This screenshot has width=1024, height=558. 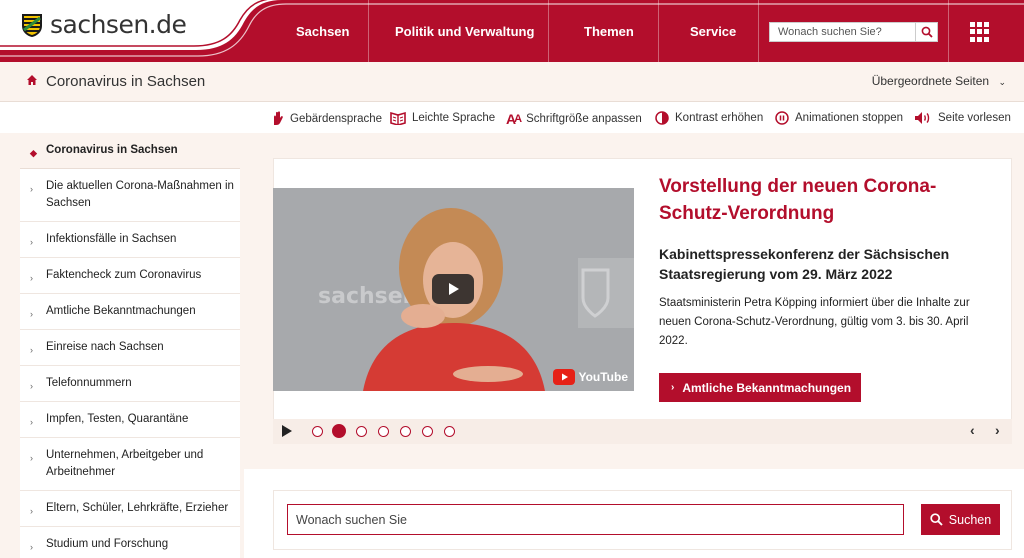 I want to click on search-button-label: Suchen, so click(x=970, y=519).